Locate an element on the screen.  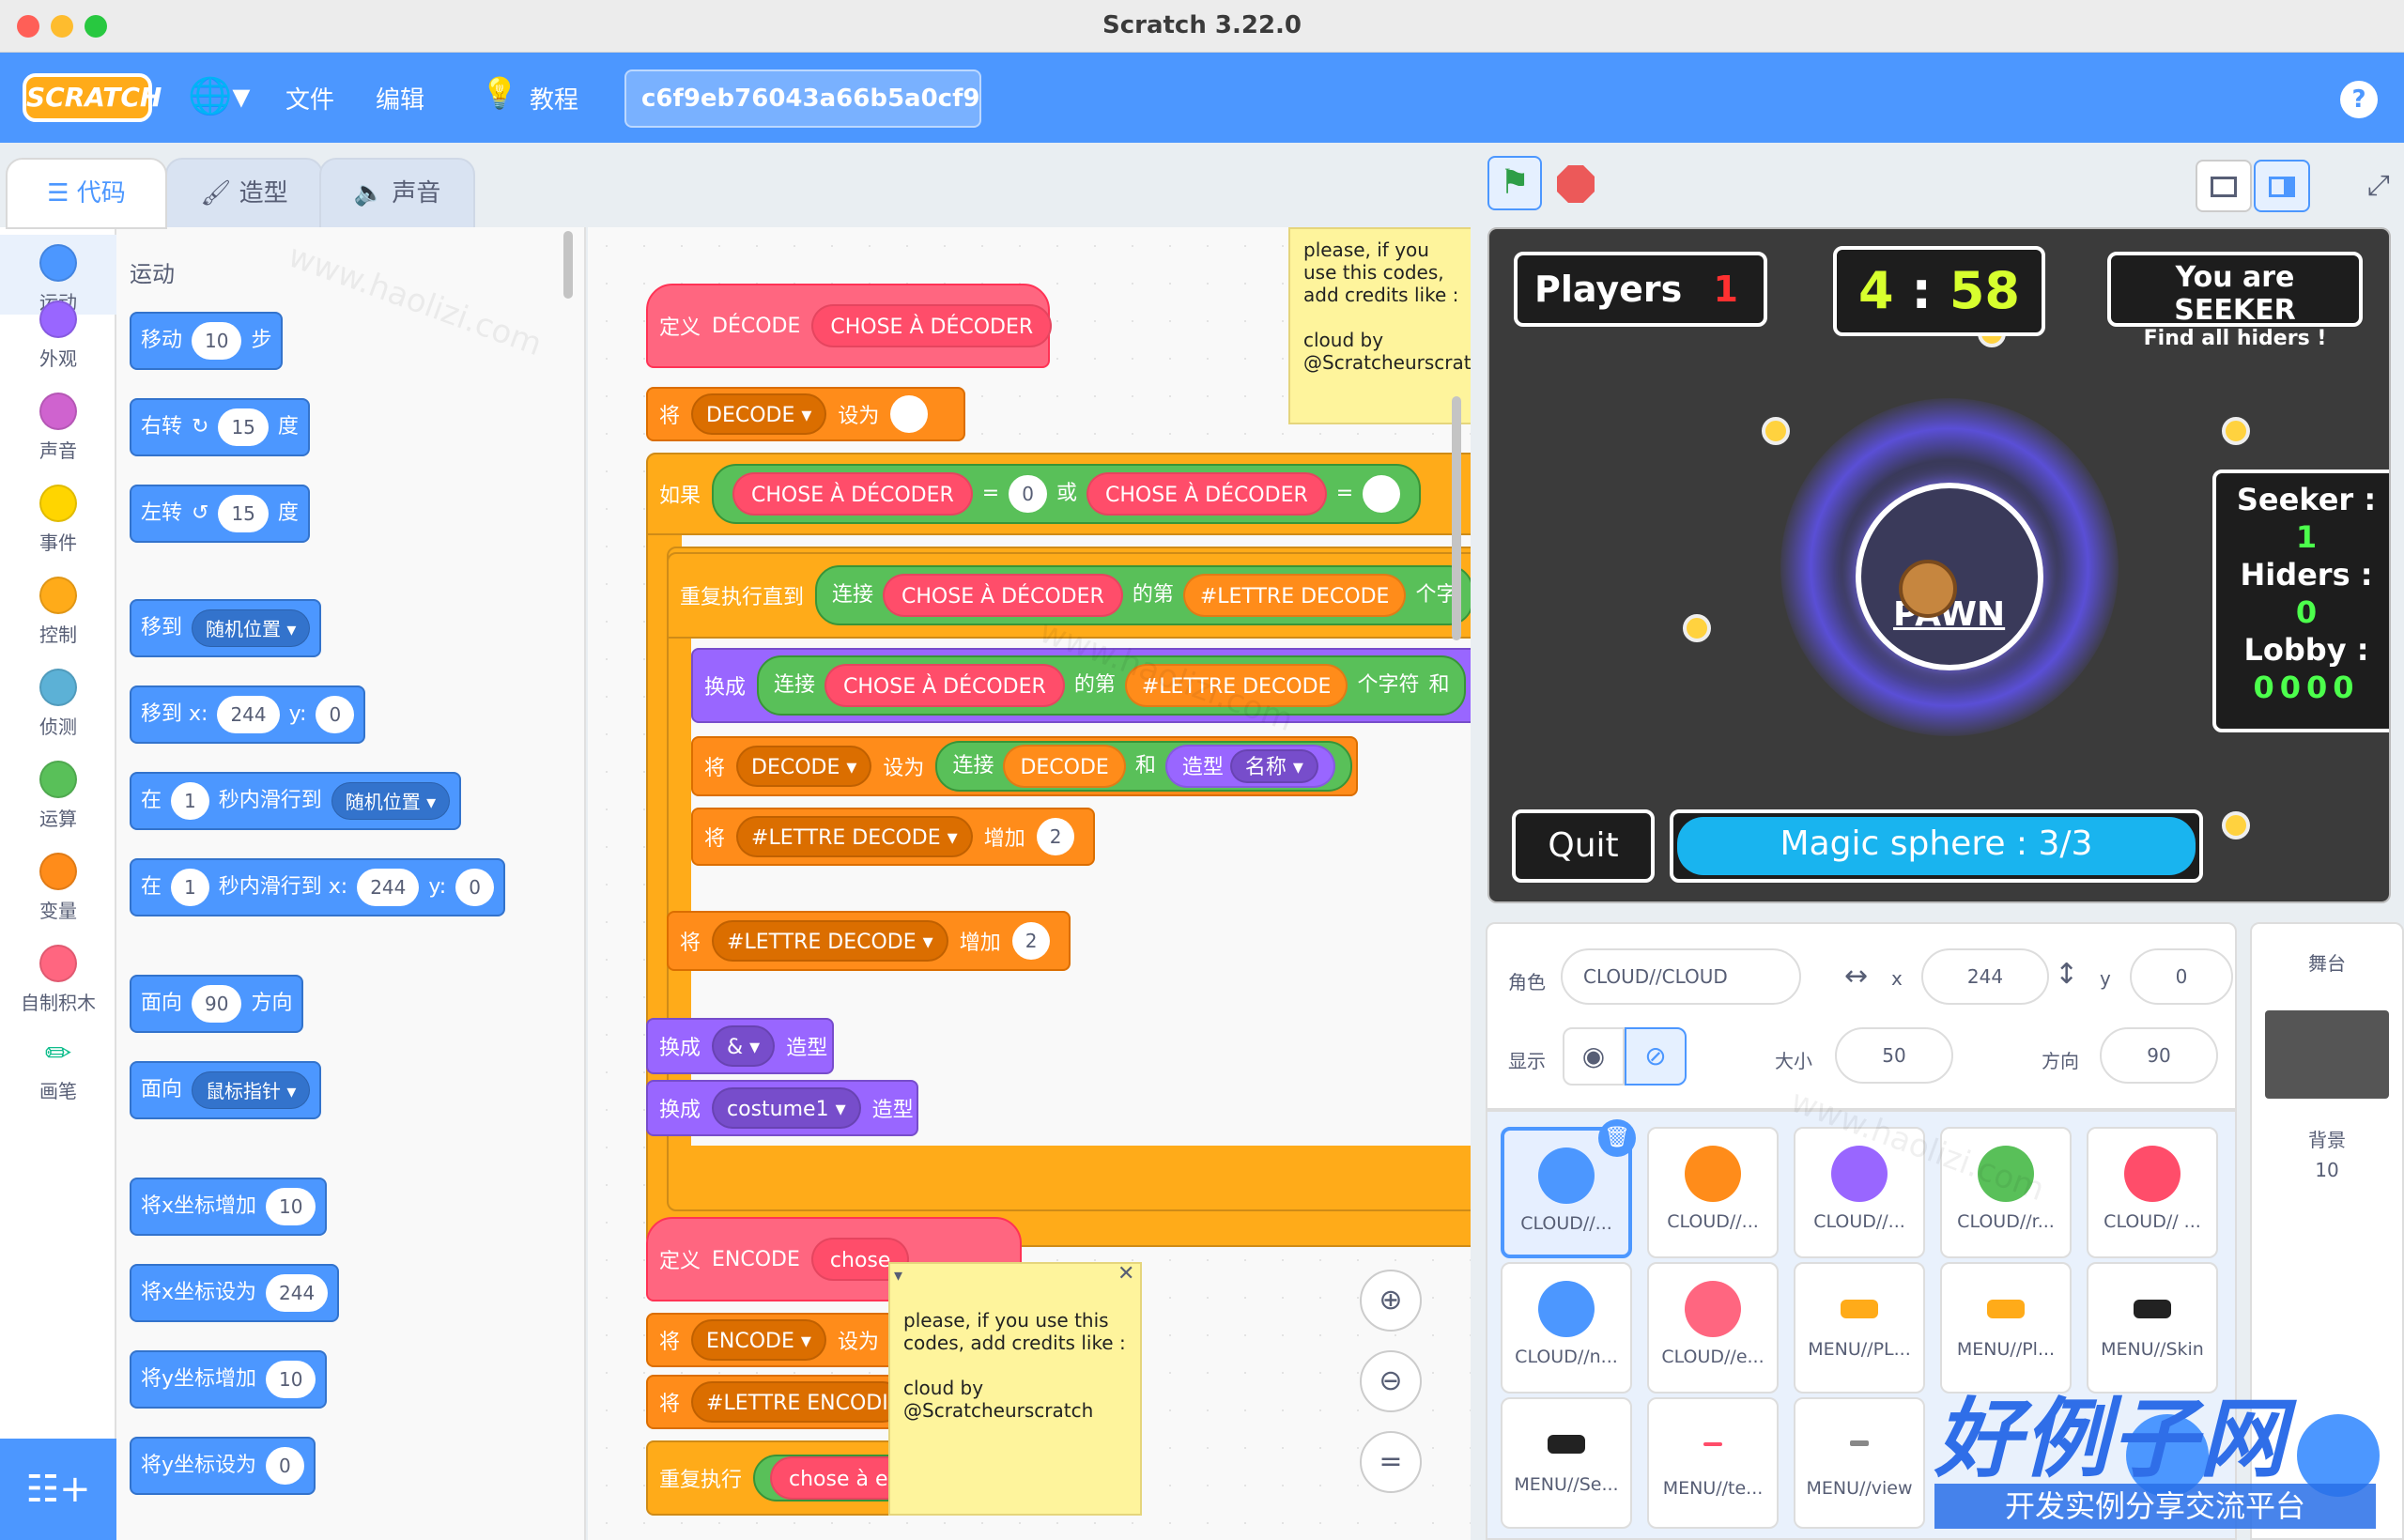
go-to-dropdown: 随机位置 ▾ is located at coordinates (251, 628).